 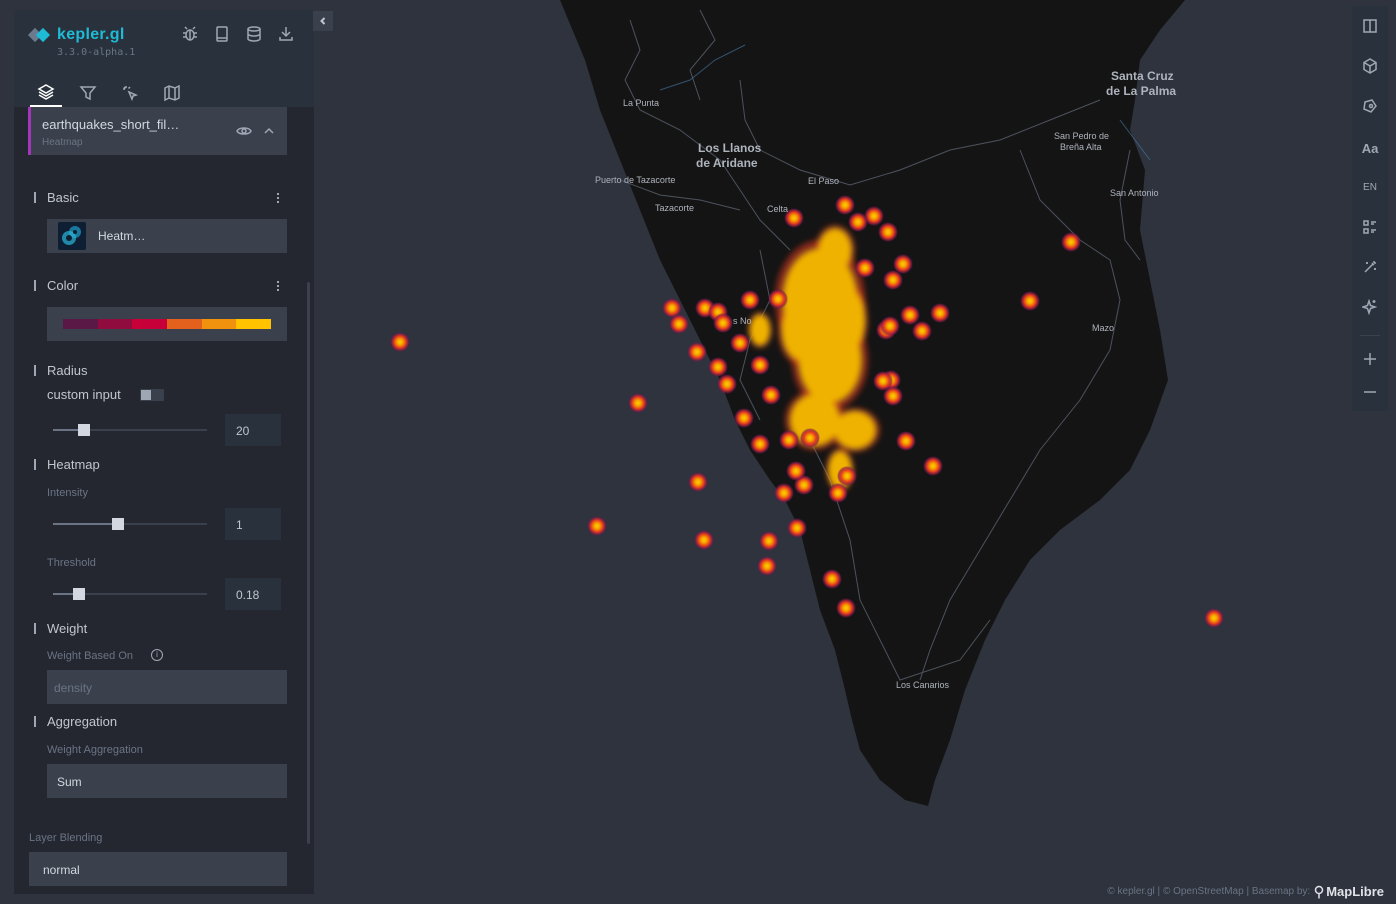 What do you see at coordinates (253, 594) in the screenshot?
I see `threshold-input: 0.18` at bounding box center [253, 594].